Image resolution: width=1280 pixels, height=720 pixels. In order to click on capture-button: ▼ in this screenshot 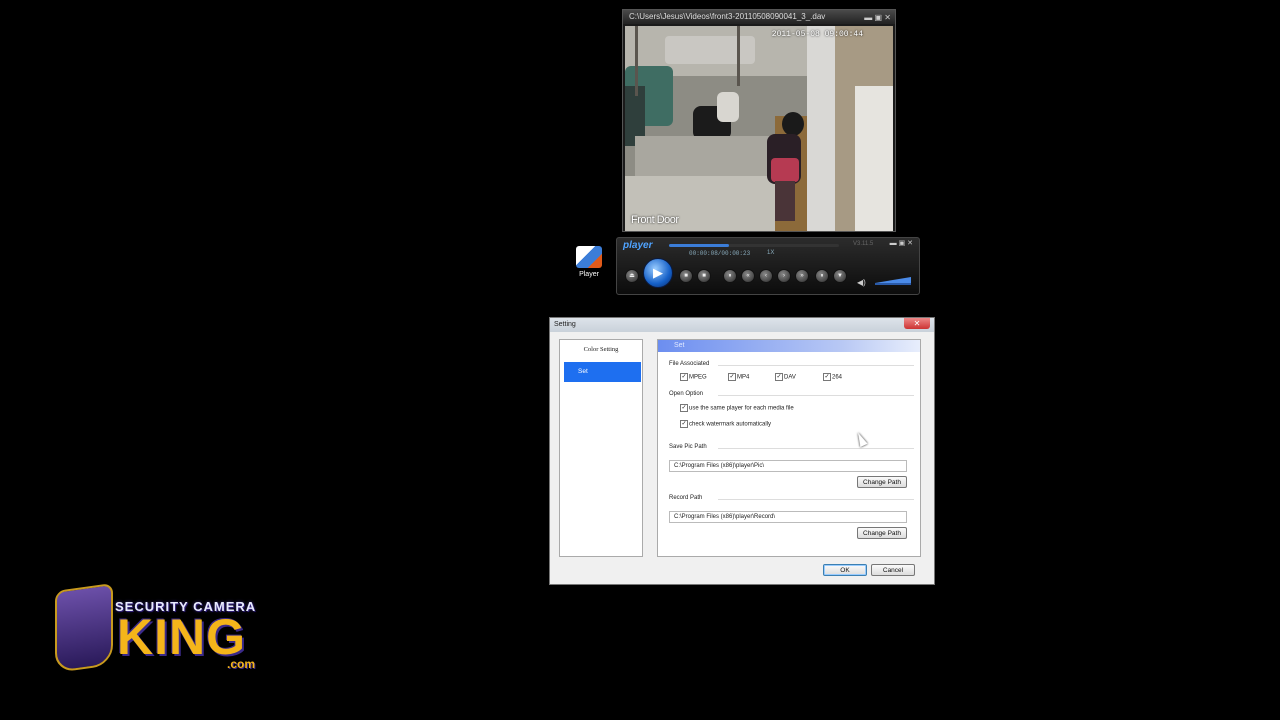, I will do `click(840, 276)`.